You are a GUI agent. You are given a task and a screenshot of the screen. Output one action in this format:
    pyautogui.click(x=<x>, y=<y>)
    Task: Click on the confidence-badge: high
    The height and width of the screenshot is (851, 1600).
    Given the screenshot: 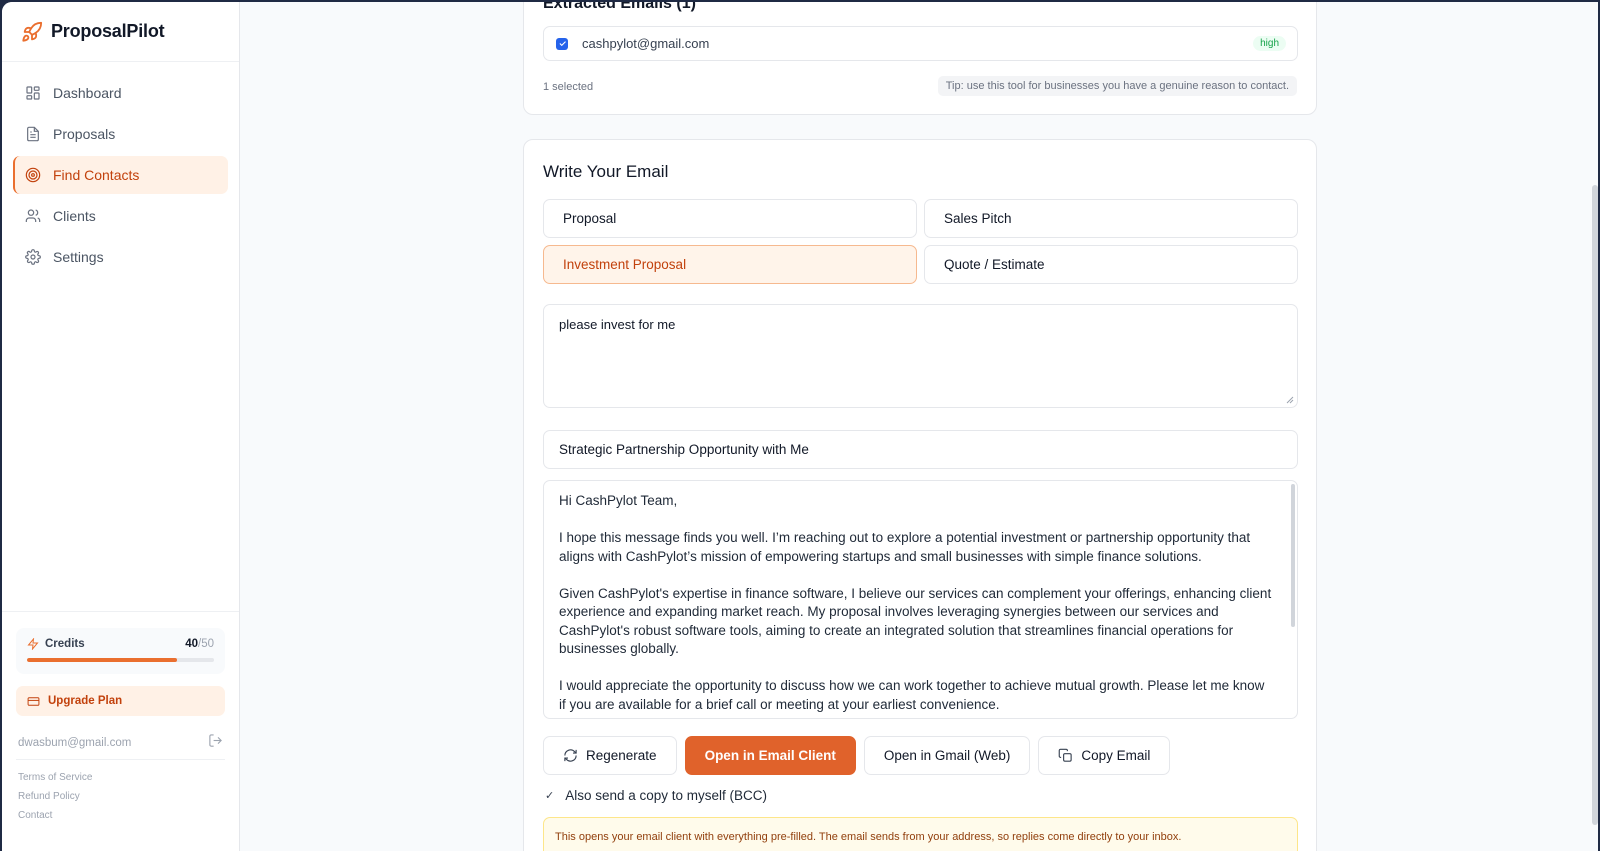 What is the action you would take?
    pyautogui.click(x=1269, y=43)
    